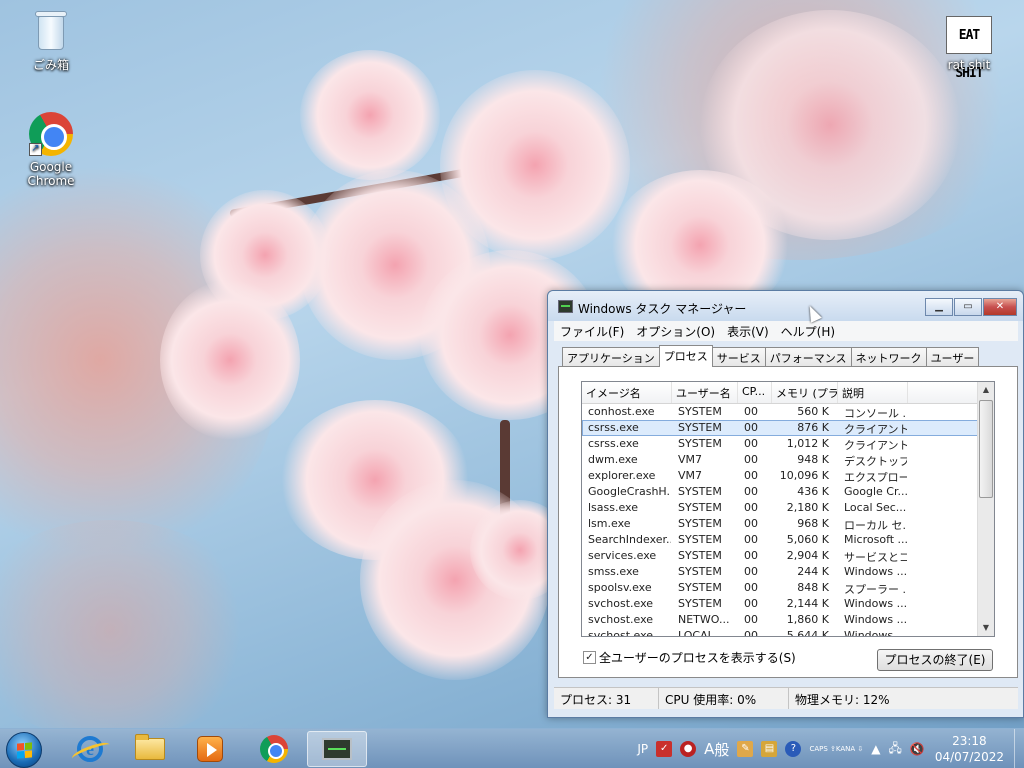 The height and width of the screenshot is (768, 1024). Describe the element at coordinates (622, 475) in the screenshot. I see `cell-image-name: explorer.exe` at that location.